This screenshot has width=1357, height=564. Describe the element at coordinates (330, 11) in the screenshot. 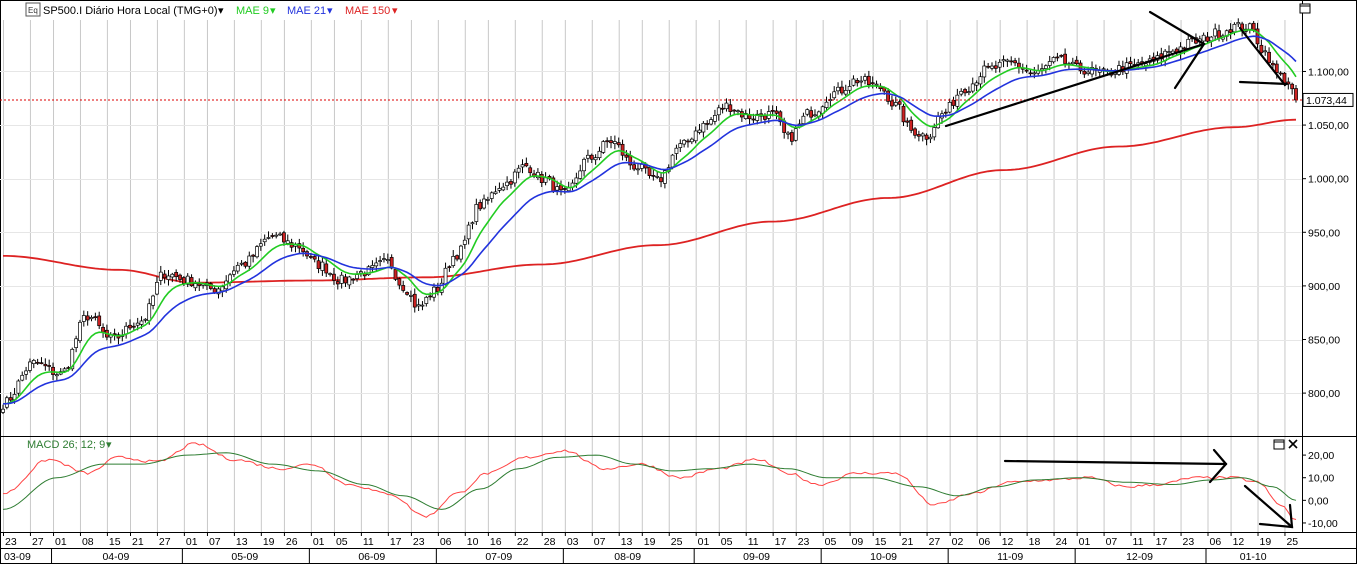

I see `mae21-dropdown-icon: ▾` at that location.